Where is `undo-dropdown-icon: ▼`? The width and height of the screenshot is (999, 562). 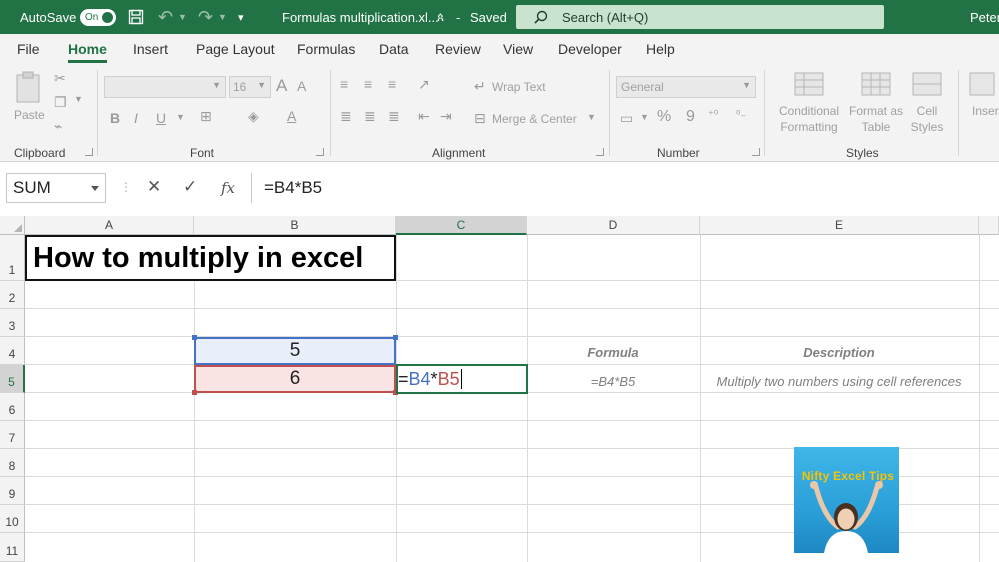 undo-dropdown-icon: ▼ is located at coordinates (182, 17).